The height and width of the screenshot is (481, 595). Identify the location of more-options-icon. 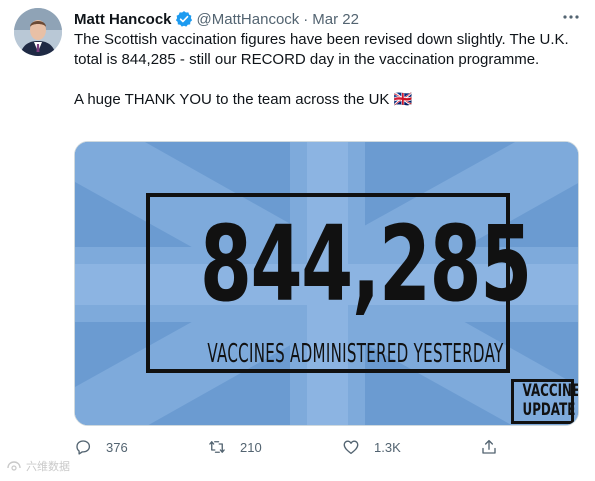
(571, 17).